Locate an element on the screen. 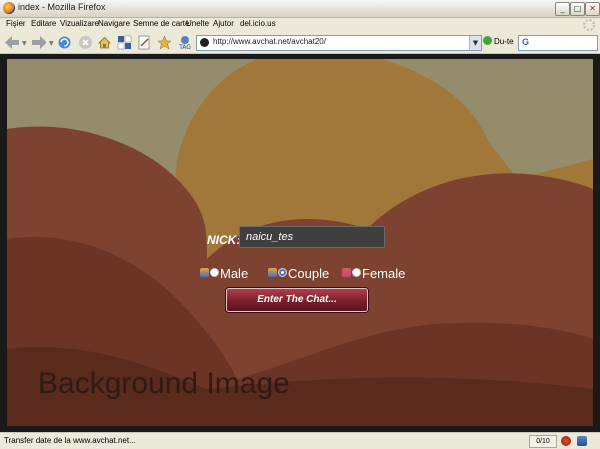 The width and height of the screenshot is (600, 449). gender-male-option: Male is located at coordinates (224, 274).